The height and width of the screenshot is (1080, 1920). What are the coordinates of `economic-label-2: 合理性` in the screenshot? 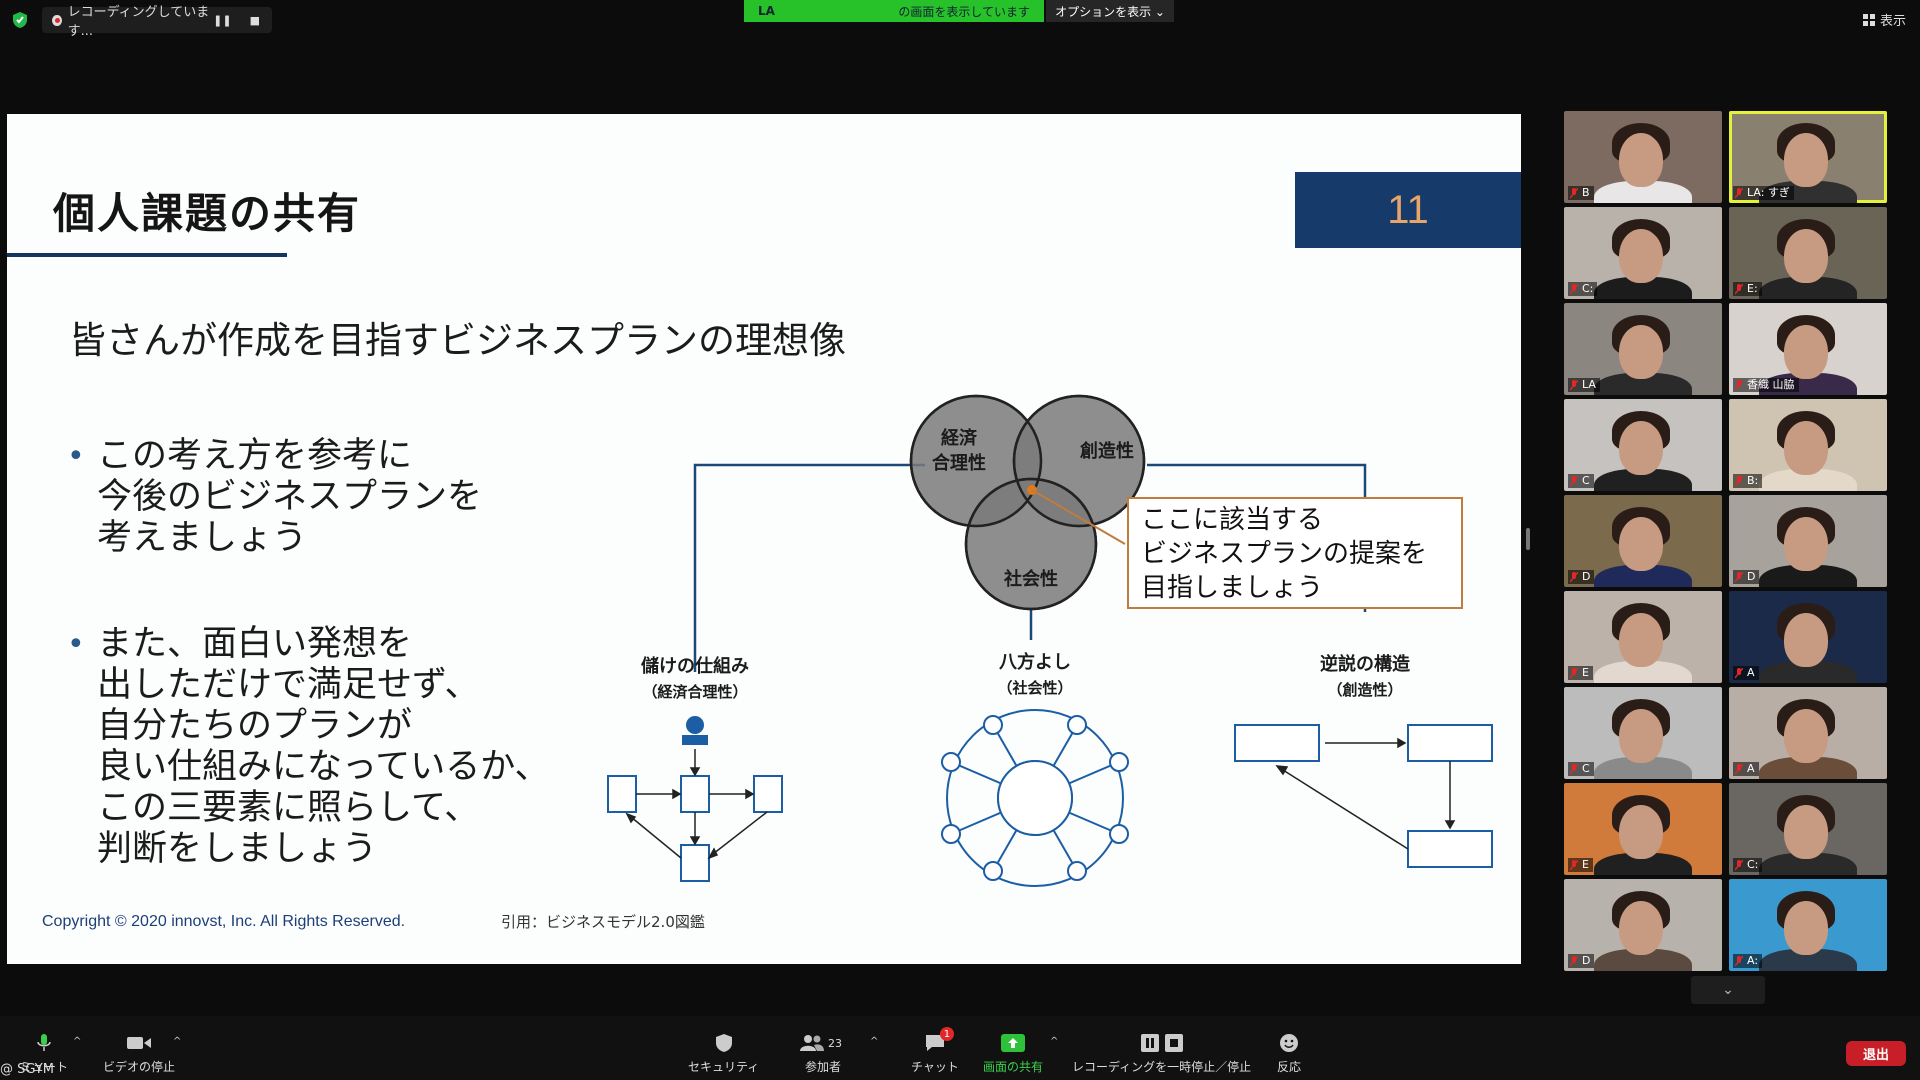 It's located at (959, 463).